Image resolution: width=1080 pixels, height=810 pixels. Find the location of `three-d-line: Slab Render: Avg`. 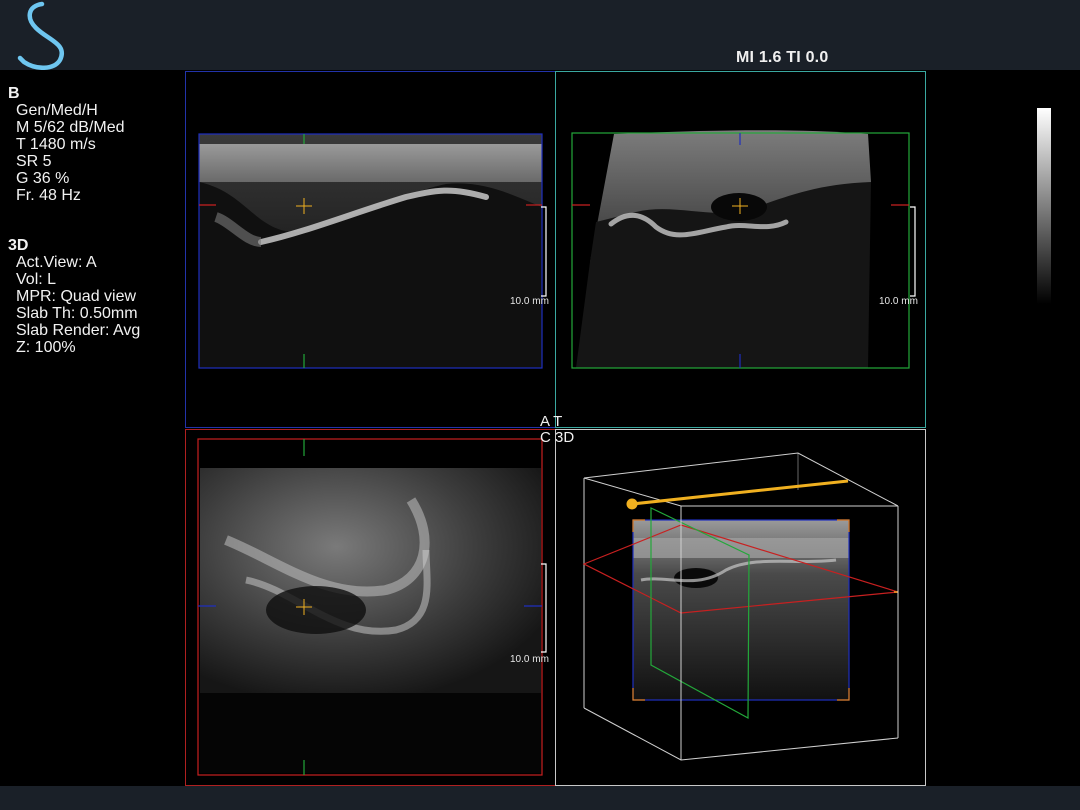

three-d-line: Slab Render: Avg is located at coordinates (78, 330).